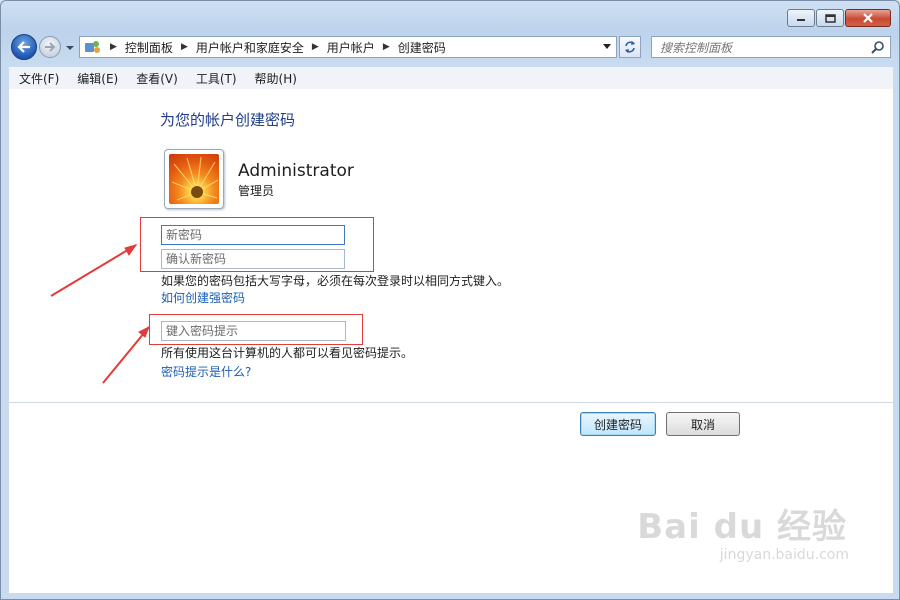  I want to click on forward-button, so click(50, 47).